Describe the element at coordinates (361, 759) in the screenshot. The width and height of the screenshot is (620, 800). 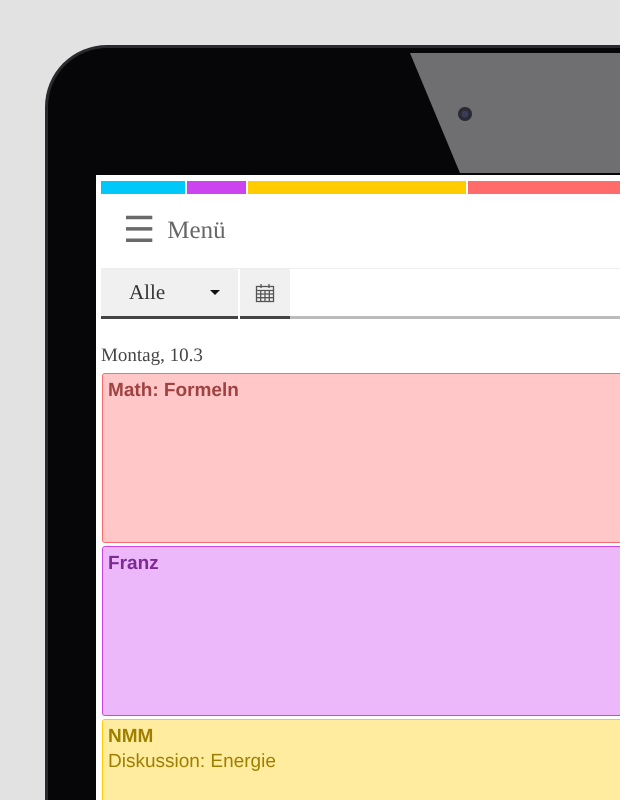
I see `event-card: NMM Diskussion: Energie` at that location.